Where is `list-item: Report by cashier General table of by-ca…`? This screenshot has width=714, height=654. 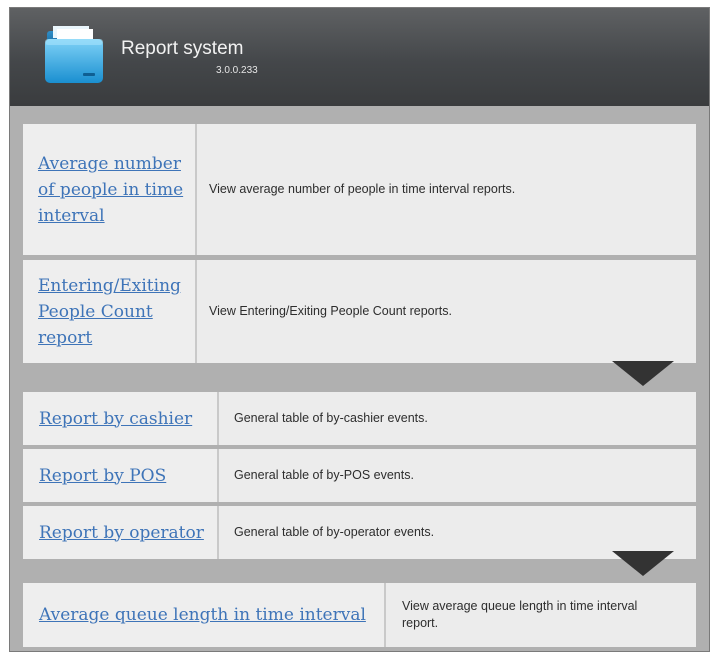 list-item: Report by cashier General table of by-ca… is located at coordinates (359, 418).